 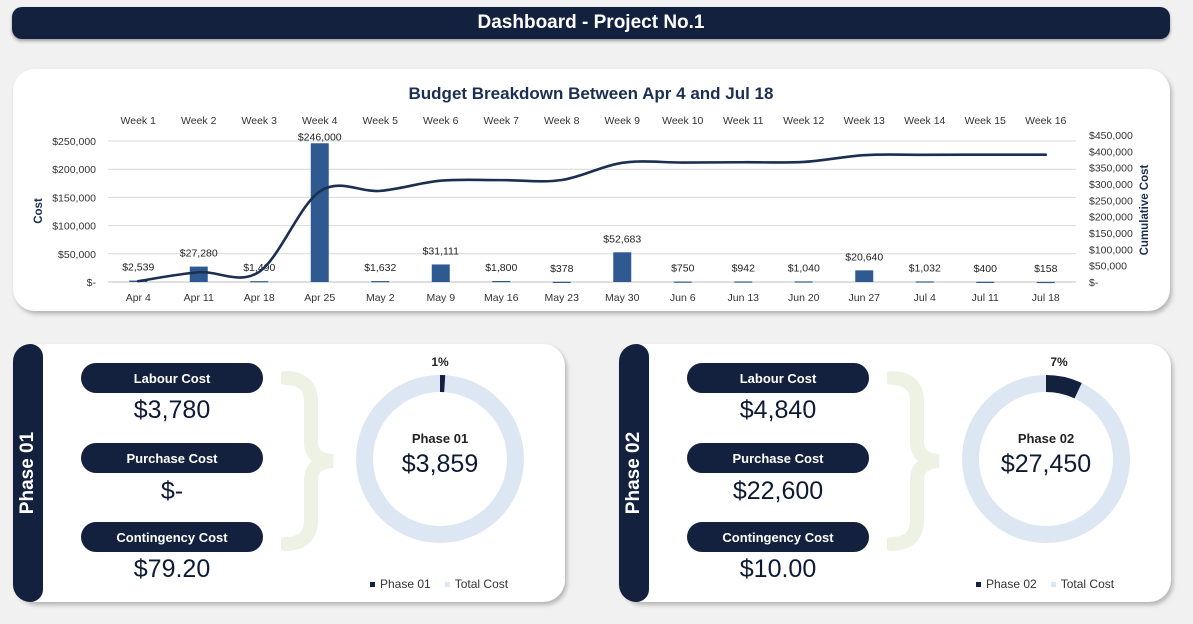 What do you see at coordinates (199, 254) in the screenshot?
I see `bar-value-label: $27,280` at bounding box center [199, 254].